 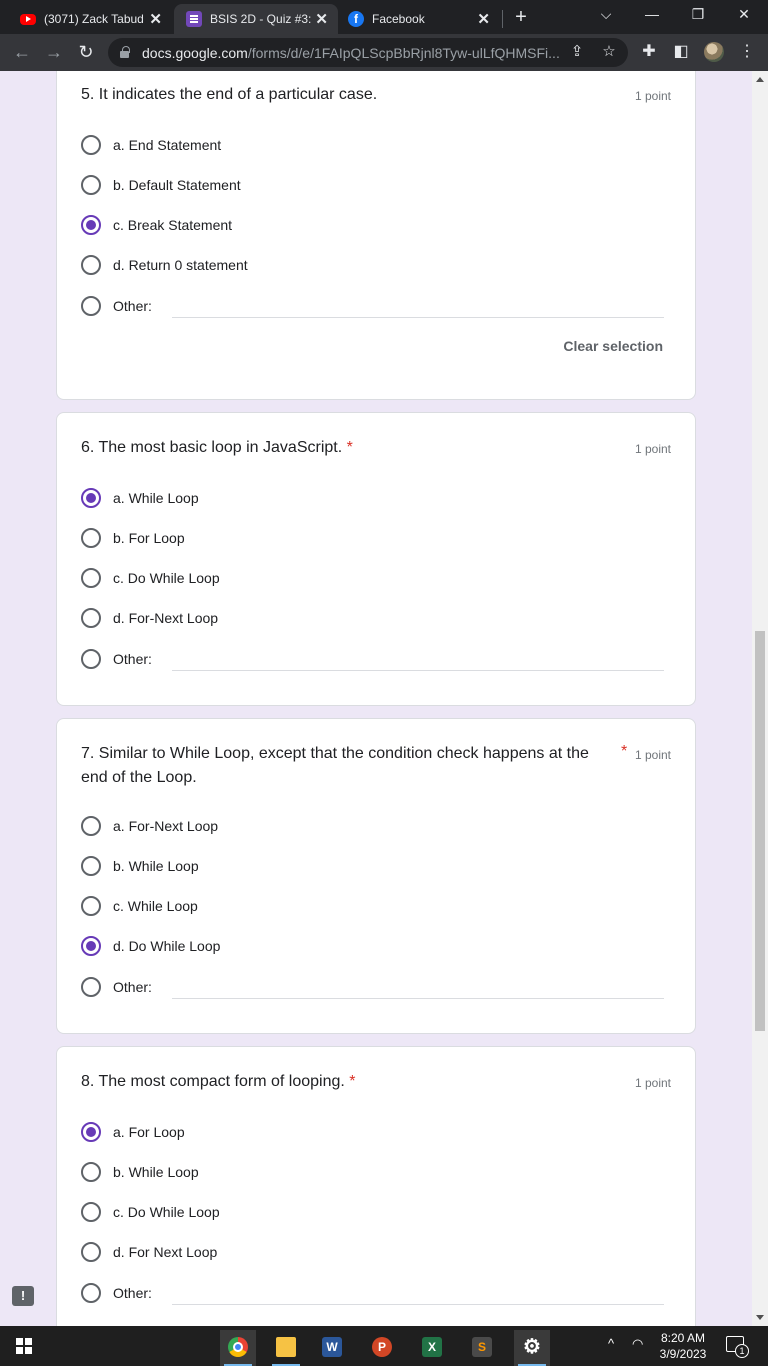 What do you see at coordinates (744, 14) in the screenshot?
I see `window-close-icon: ✕` at bounding box center [744, 14].